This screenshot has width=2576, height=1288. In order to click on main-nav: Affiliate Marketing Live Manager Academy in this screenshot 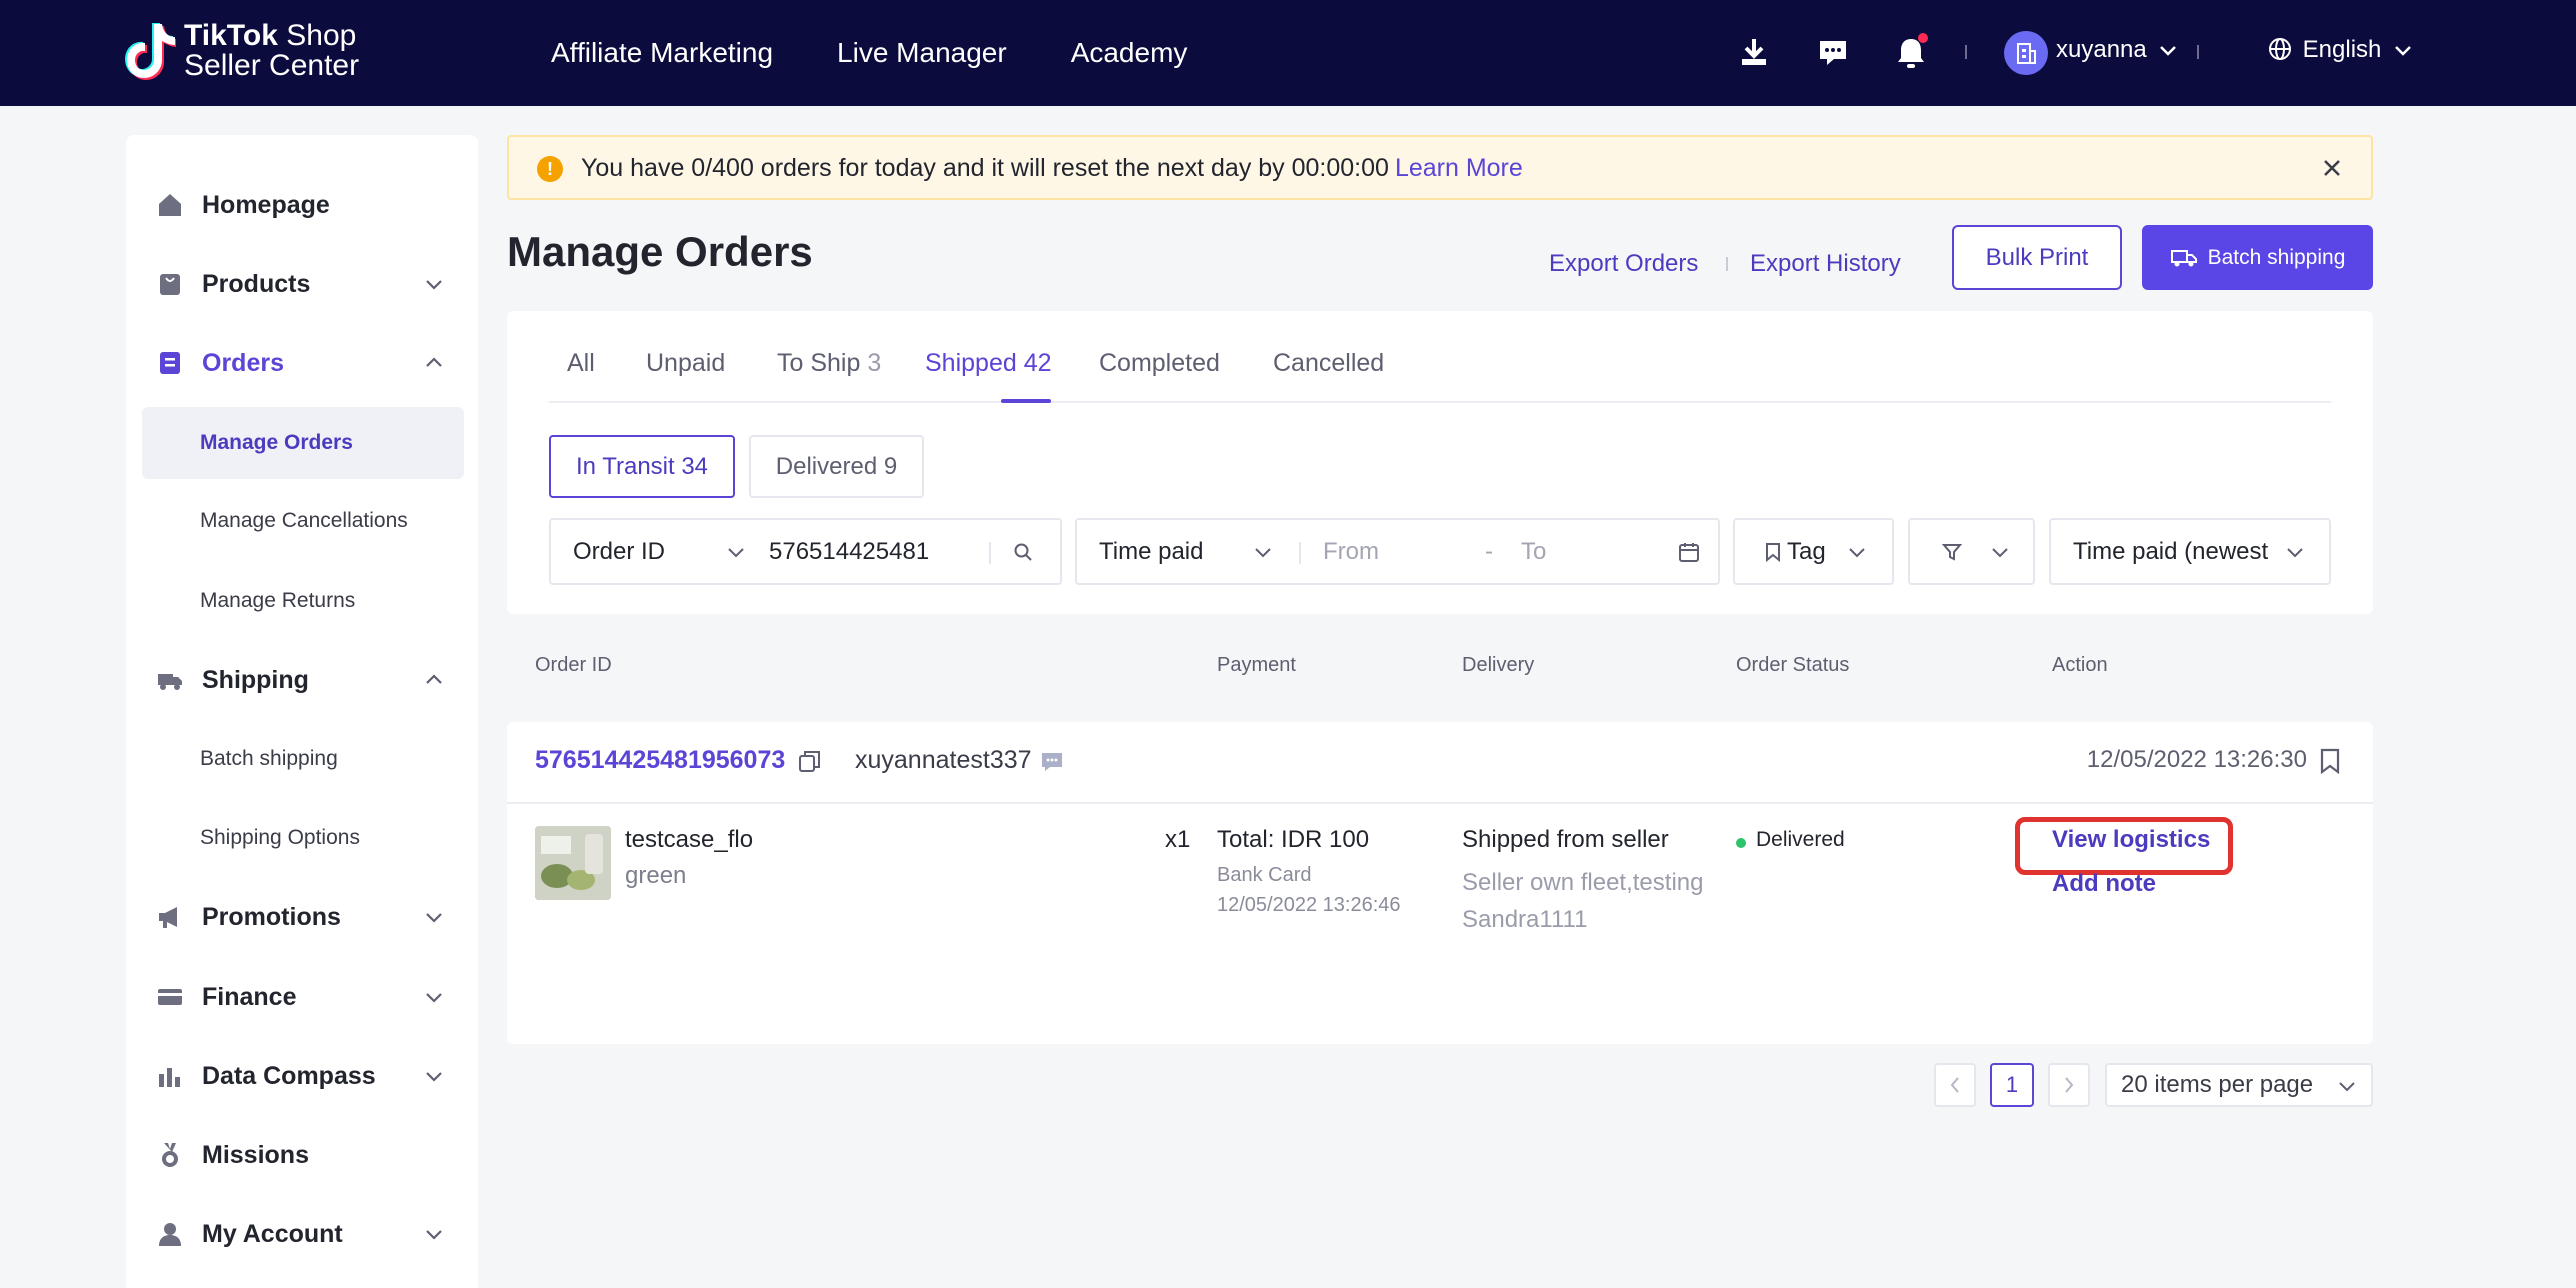, I will do `click(901, 53)`.